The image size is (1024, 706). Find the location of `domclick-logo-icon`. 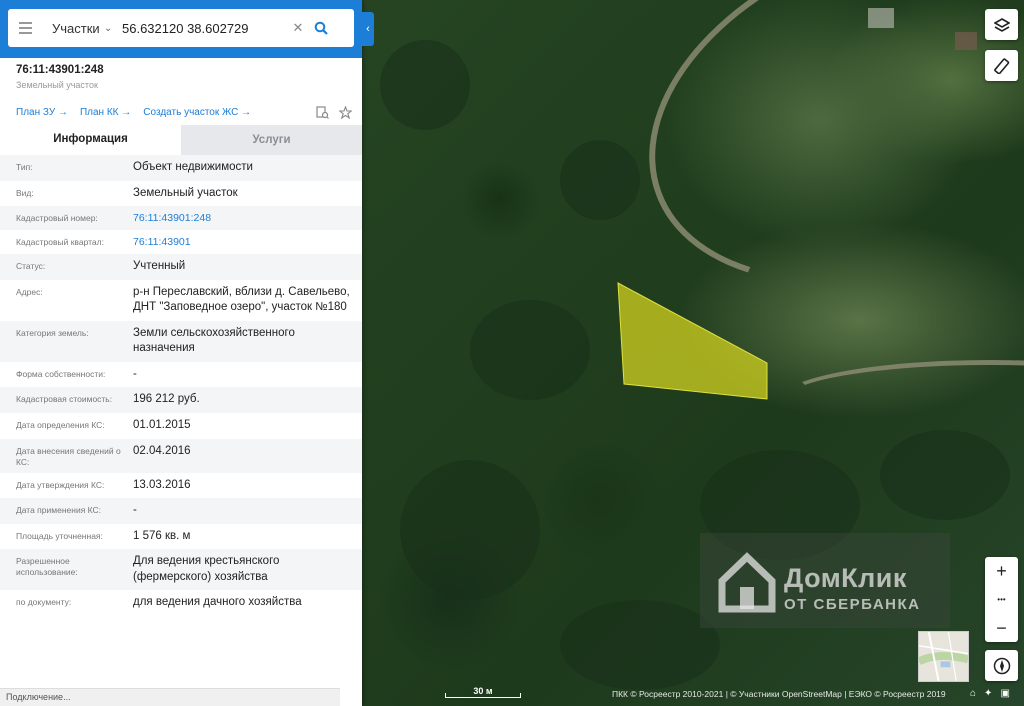

domclick-logo-icon is located at coordinates (747, 582).